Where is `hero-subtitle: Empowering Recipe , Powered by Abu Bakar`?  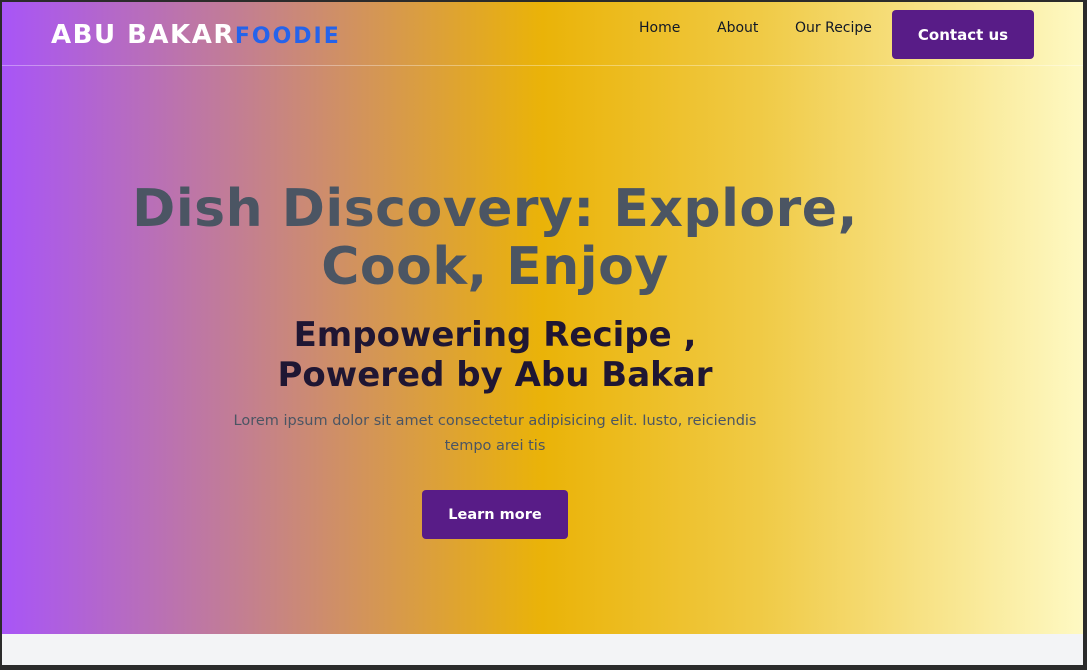 hero-subtitle: Empowering Recipe , Powered by Abu Bakar is located at coordinates (495, 355).